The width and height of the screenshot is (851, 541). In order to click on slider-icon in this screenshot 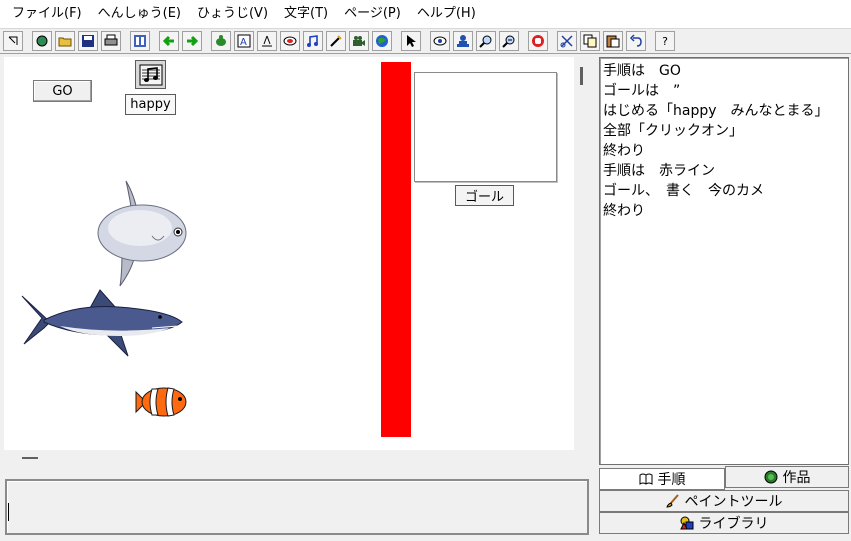, I will do `click(267, 41)`.